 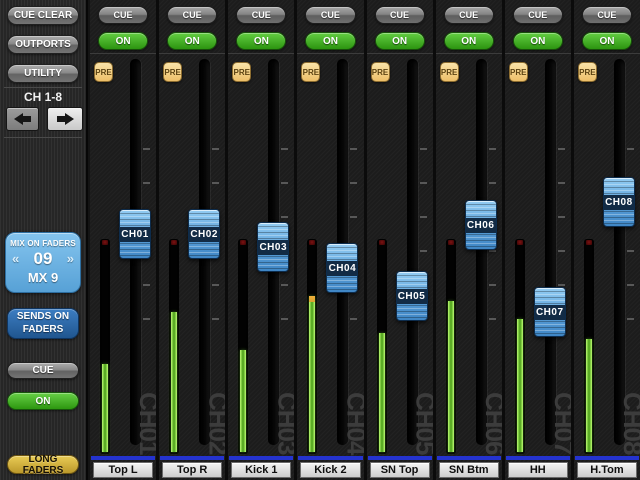 I want to click on mix-on-faders-title: MIX ON FADERS, so click(x=43, y=243).